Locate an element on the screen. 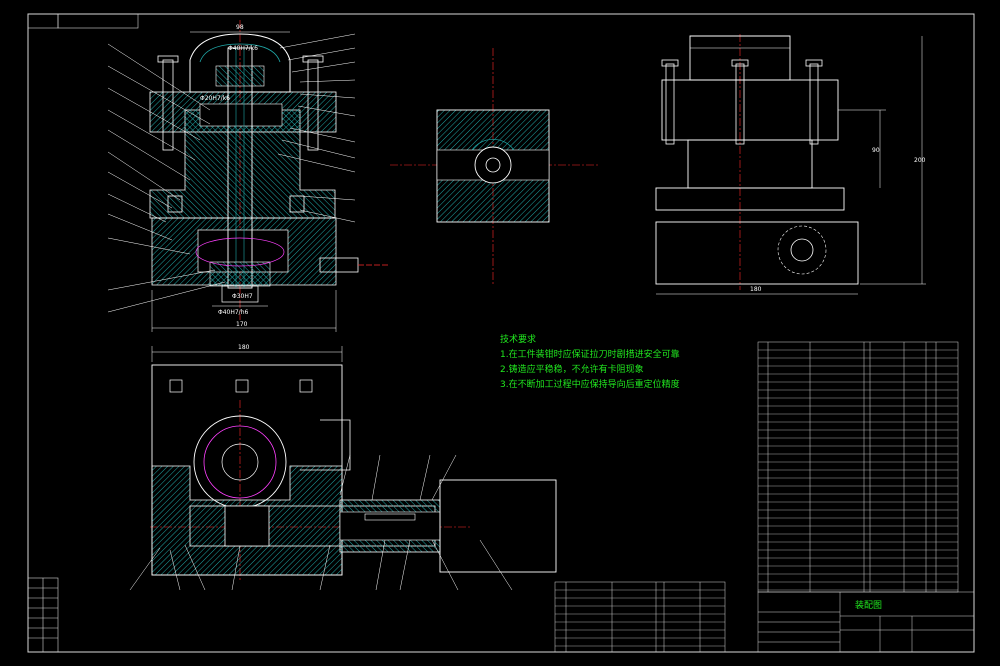  tech-req-item-1: 1.在工件装钳时应保证拉刀时剧措进安全可靠 is located at coordinates (590, 355).